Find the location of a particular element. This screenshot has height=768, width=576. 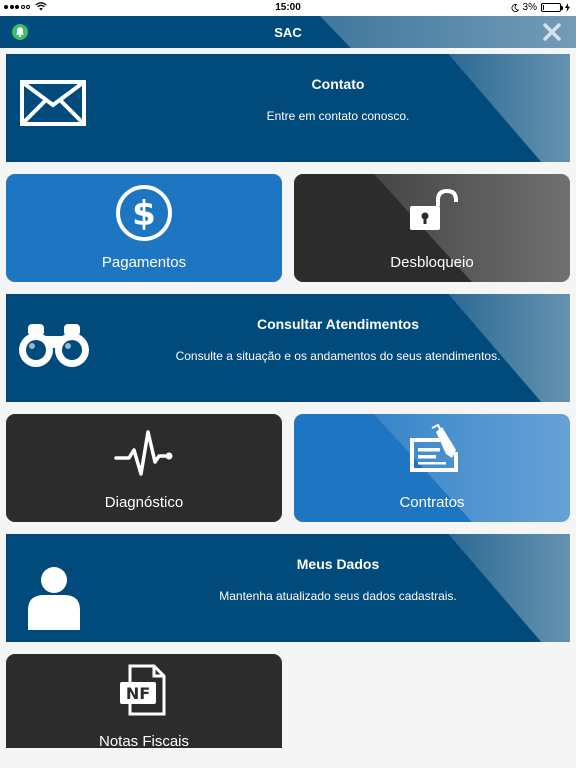

battery-percent: 3% is located at coordinates (529, 7).